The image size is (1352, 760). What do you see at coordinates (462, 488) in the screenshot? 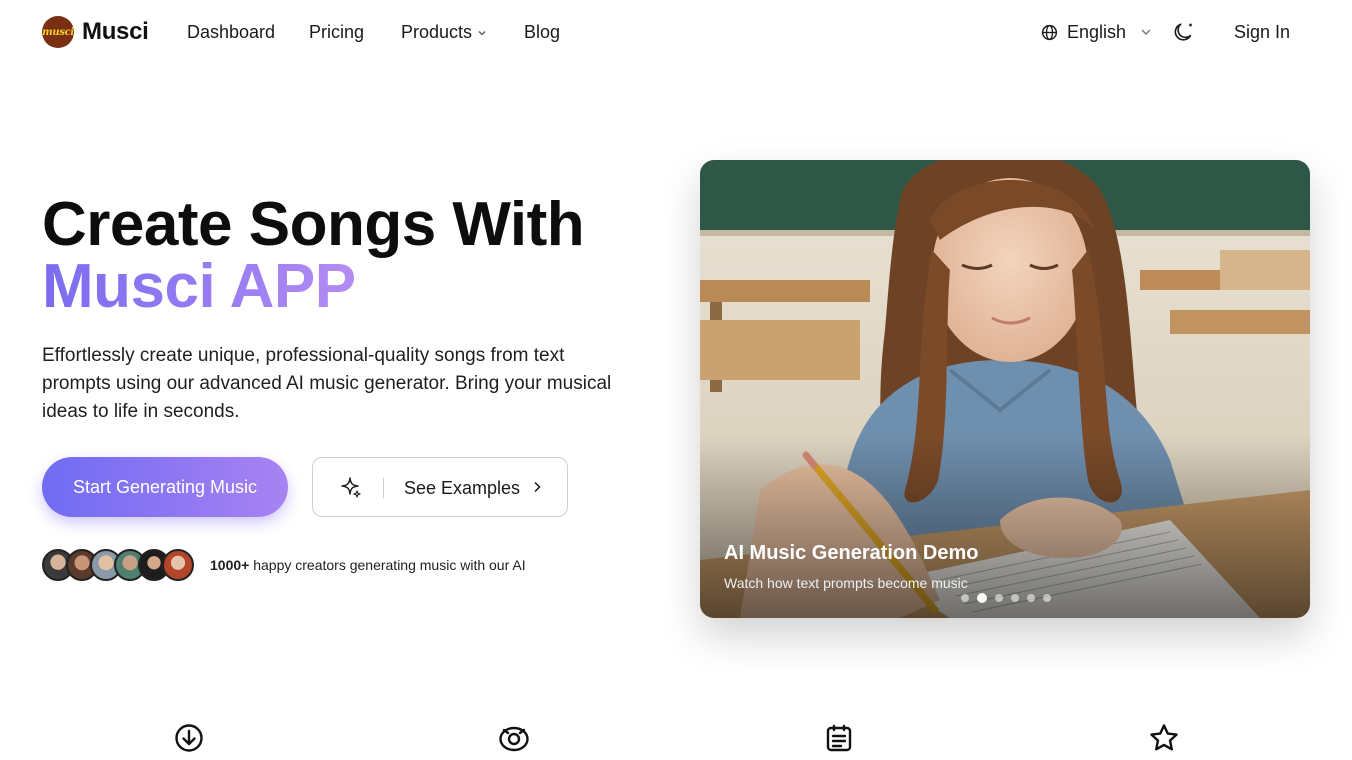
I see `see-examples-label: See Examples` at bounding box center [462, 488].